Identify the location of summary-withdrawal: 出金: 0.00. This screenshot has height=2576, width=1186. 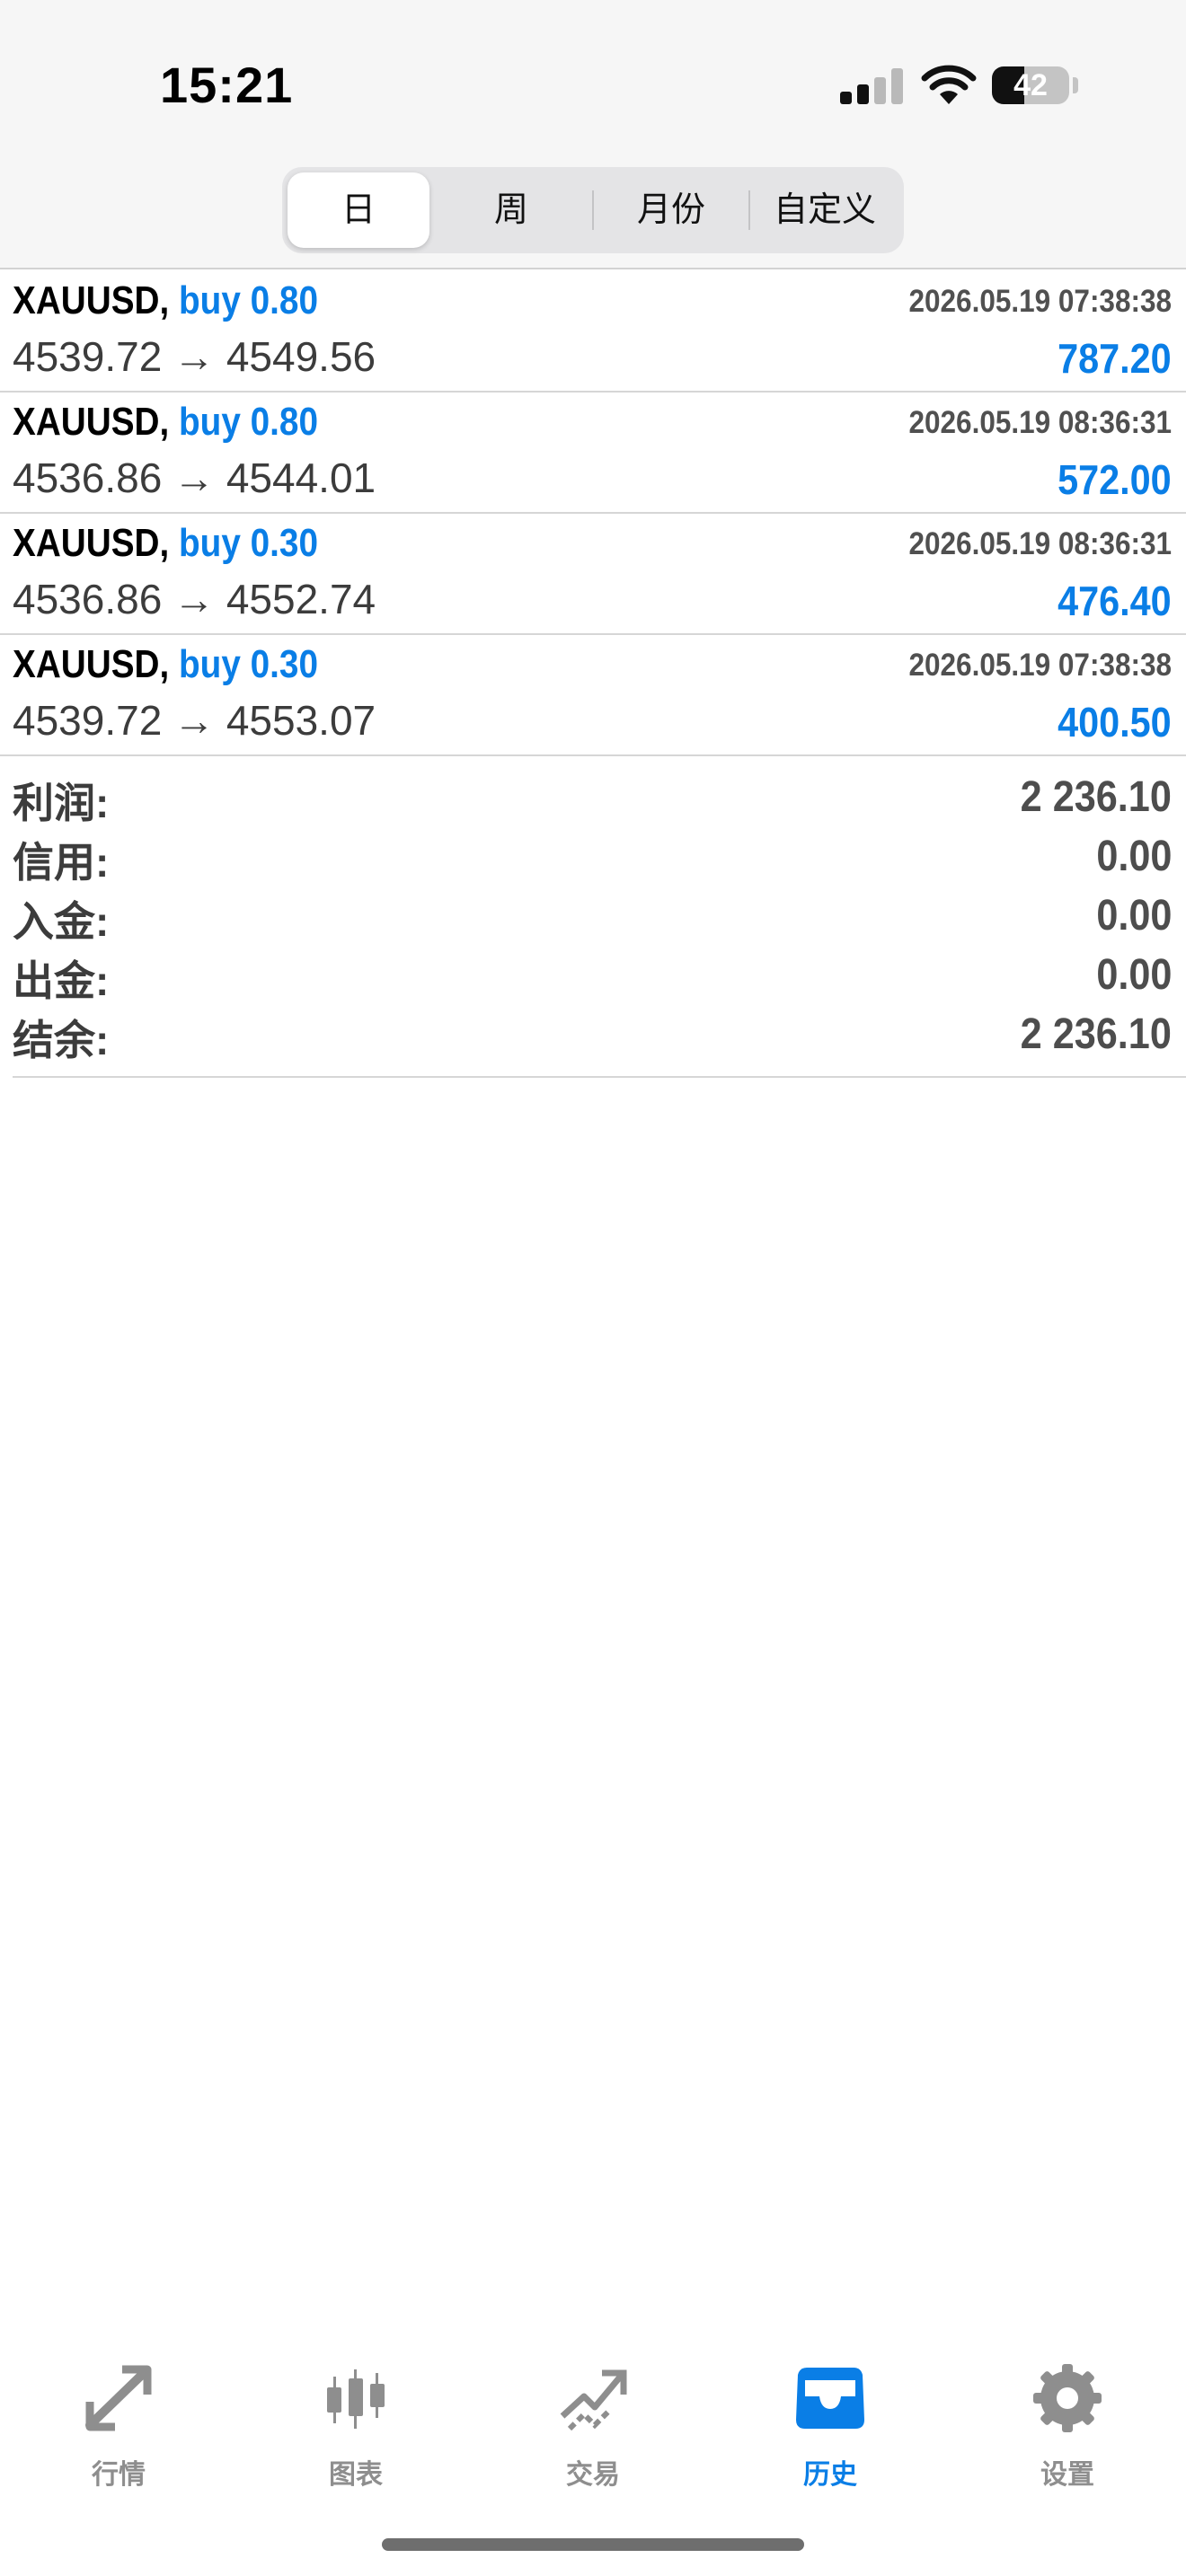
(593, 978).